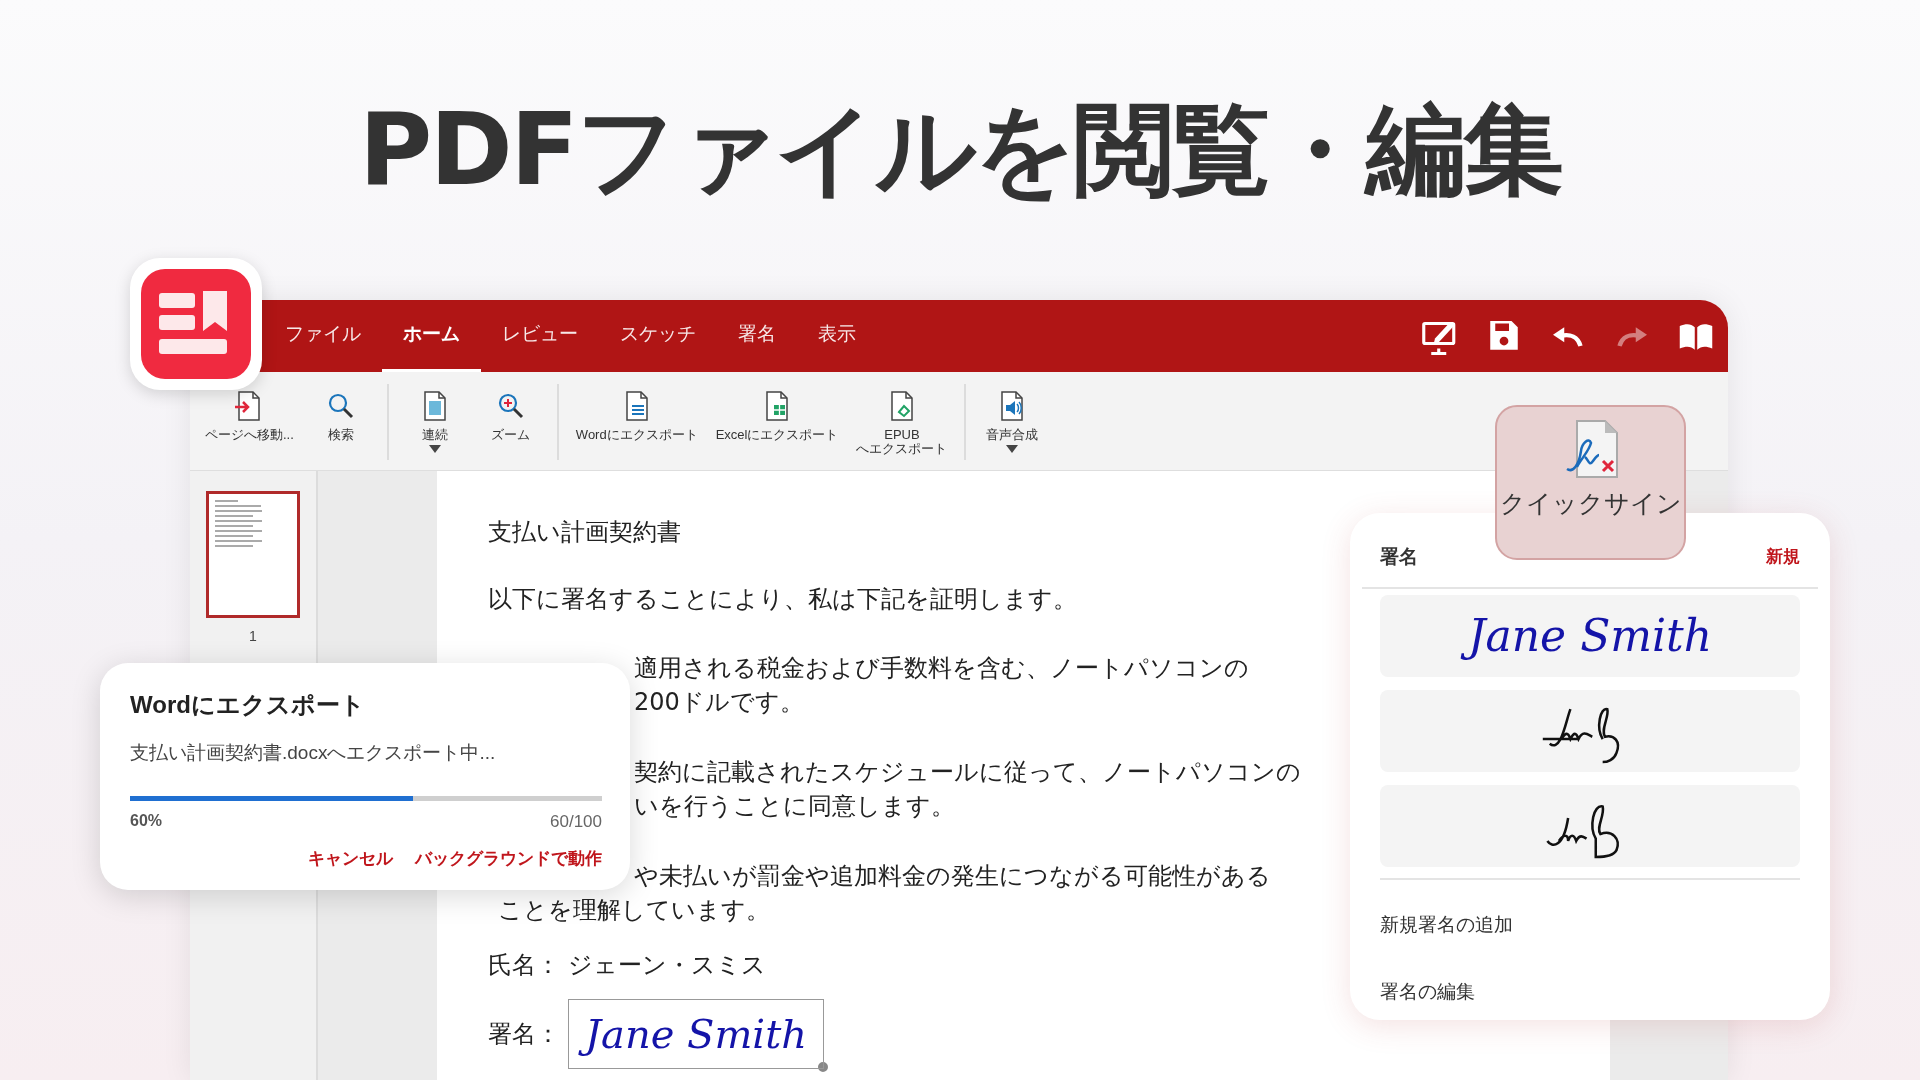  Describe the element at coordinates (253, 636) in the screenshot. I see `page-number: 1` at that location.